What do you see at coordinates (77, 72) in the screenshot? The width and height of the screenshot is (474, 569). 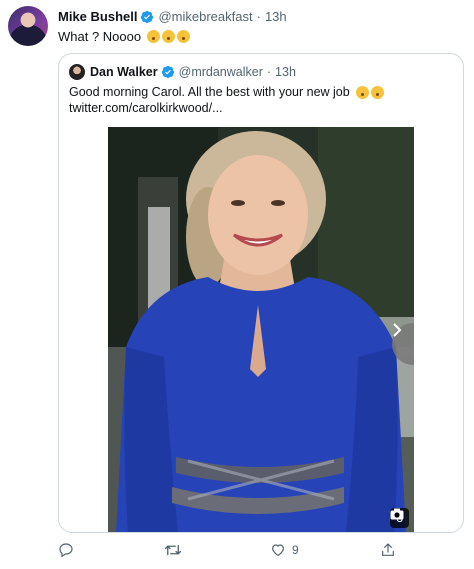 I see `quoted-author-avatar` at bounding box center [77, 72].